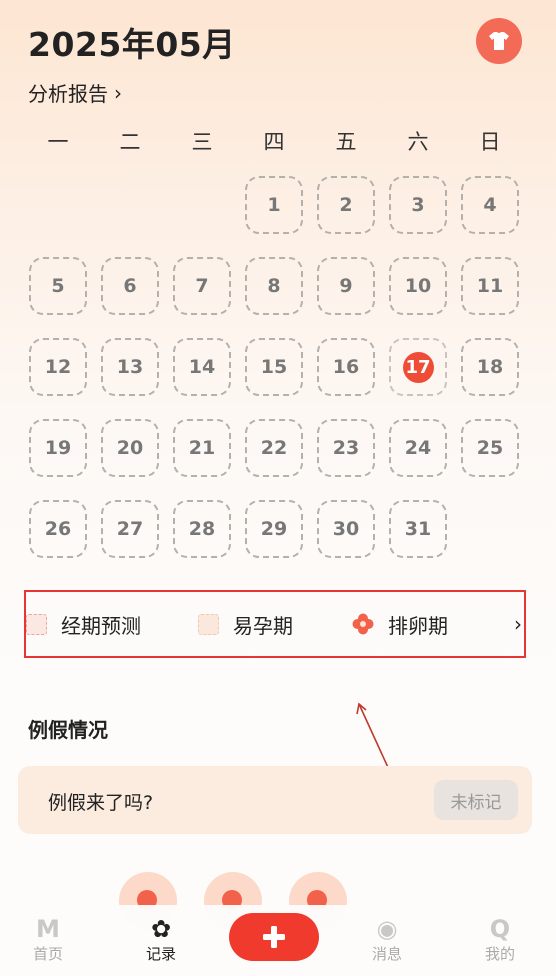 The image size is (556, 976). I want to click on calendar-day-2: 2, so click(346, 205).